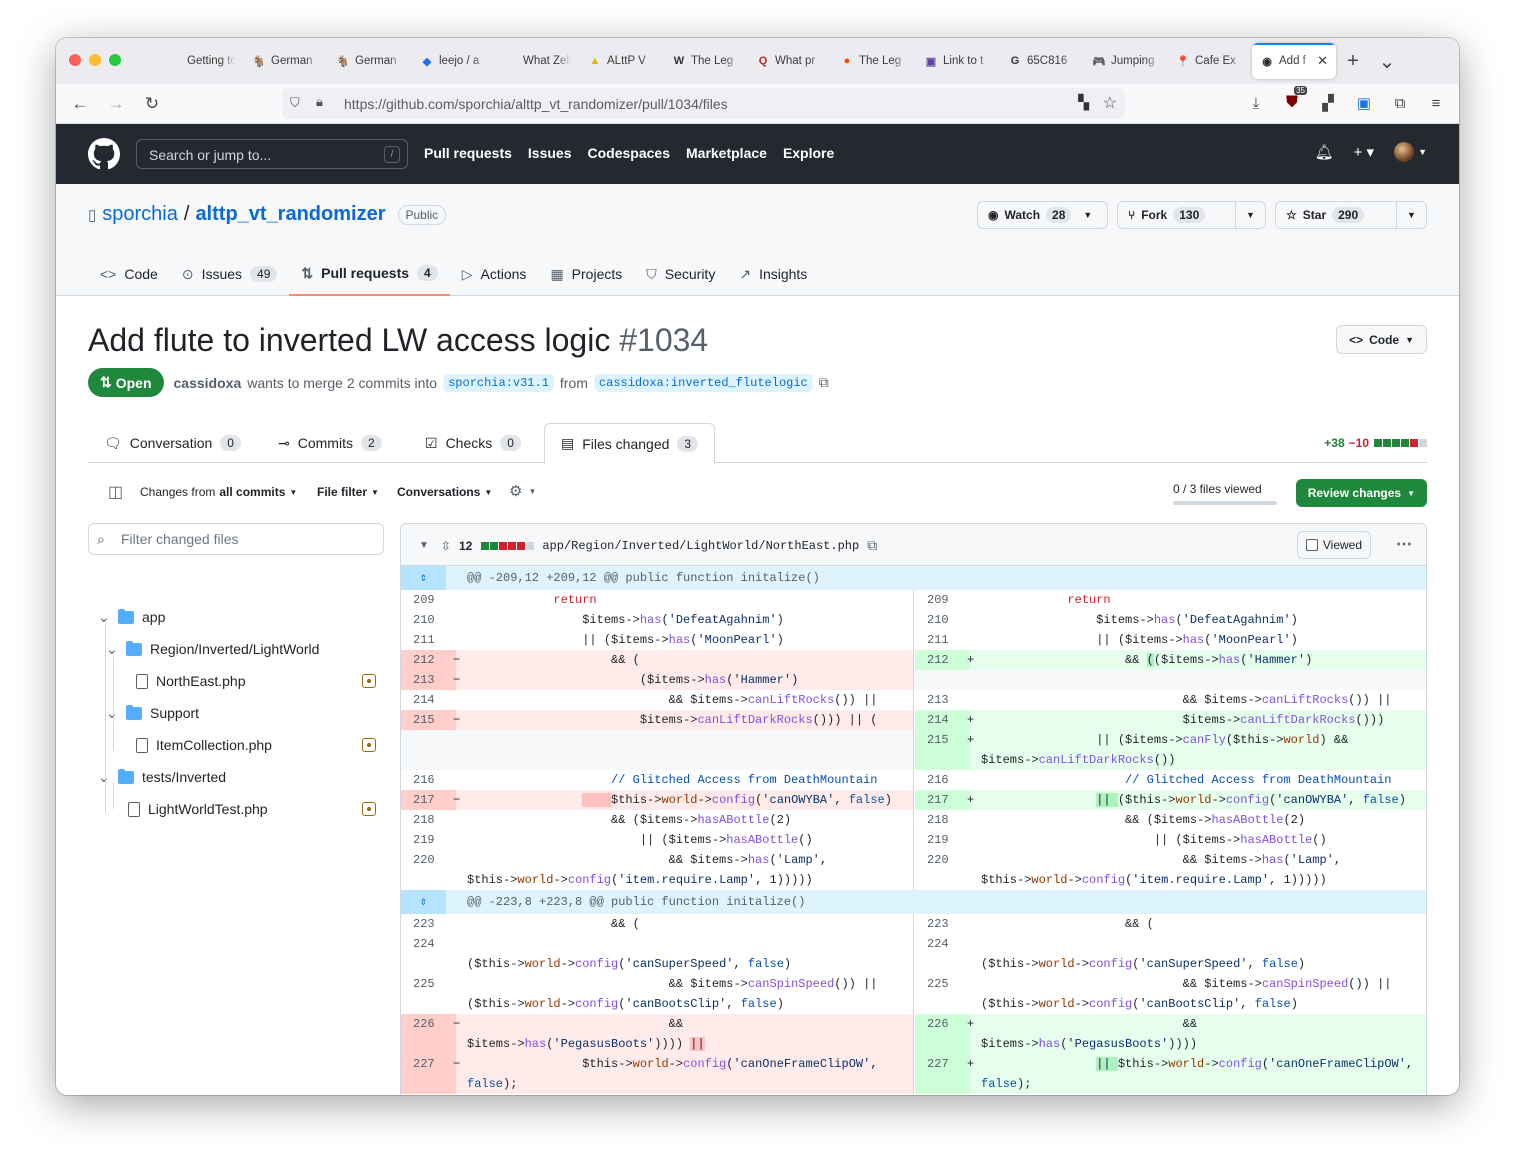 The width and height of the screenshot is (1515, 1170). What do you see at coordinates (208, 383) in the screenshot?
I see `author-link: cassidoxa` at bounding box center [208, 383].